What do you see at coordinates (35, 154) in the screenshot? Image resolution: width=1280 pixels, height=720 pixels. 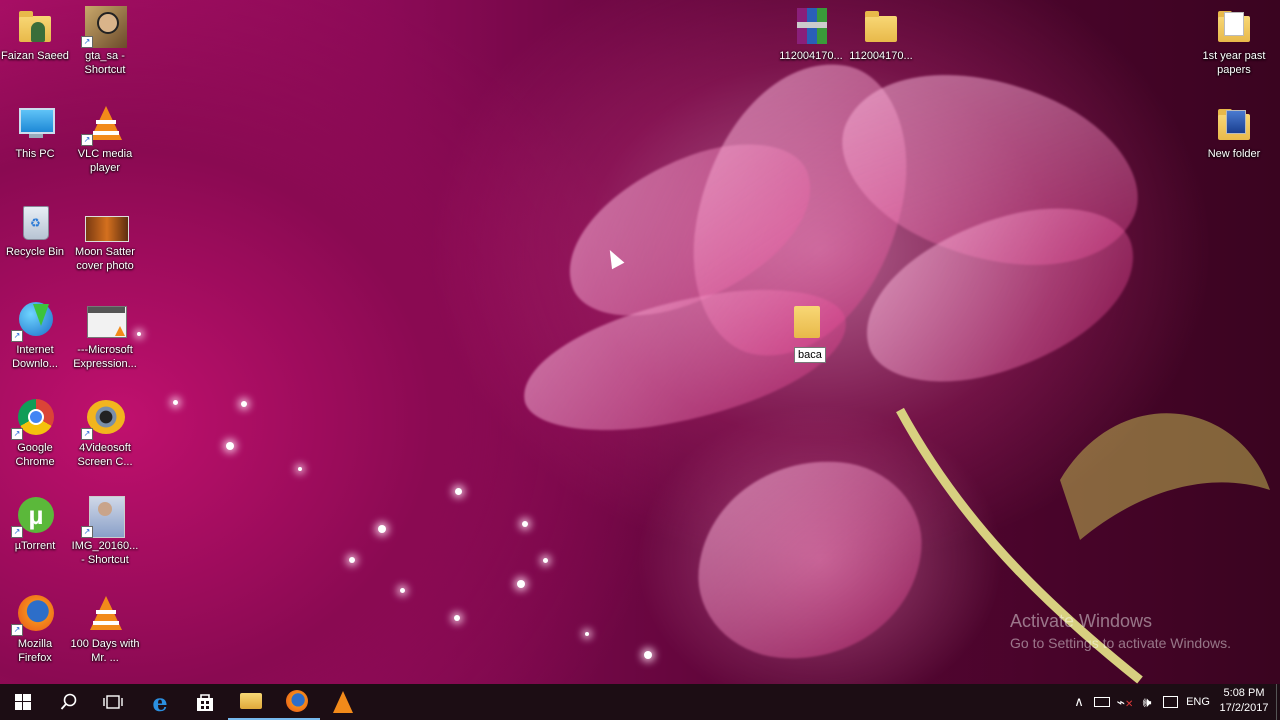 I see `desktop-icon-label: This PC` at bounding box center [35, 154].